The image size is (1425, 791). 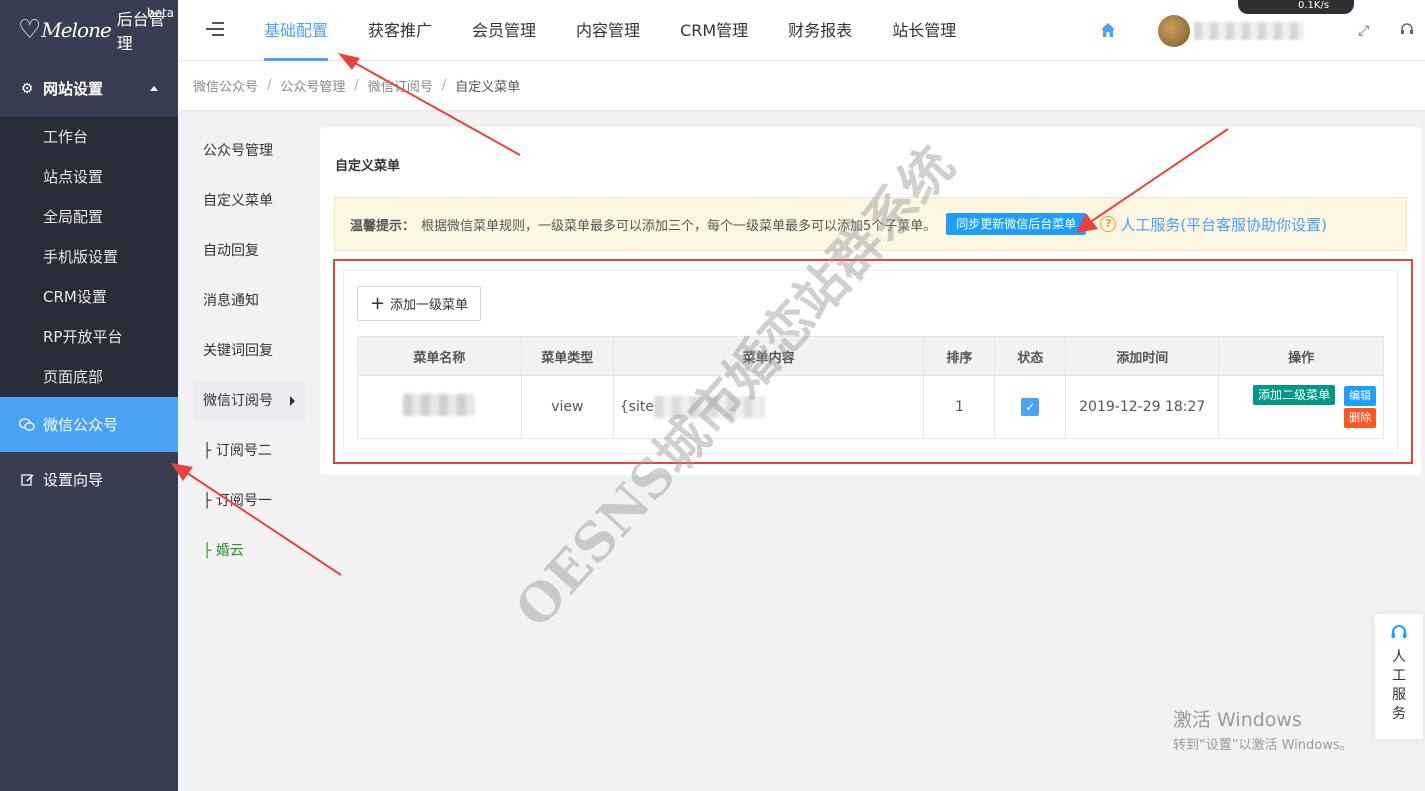 What do you see at coordinates (27, 424) in the screenshot?
I see `wechat-icon` at bounding box center [27, 424].